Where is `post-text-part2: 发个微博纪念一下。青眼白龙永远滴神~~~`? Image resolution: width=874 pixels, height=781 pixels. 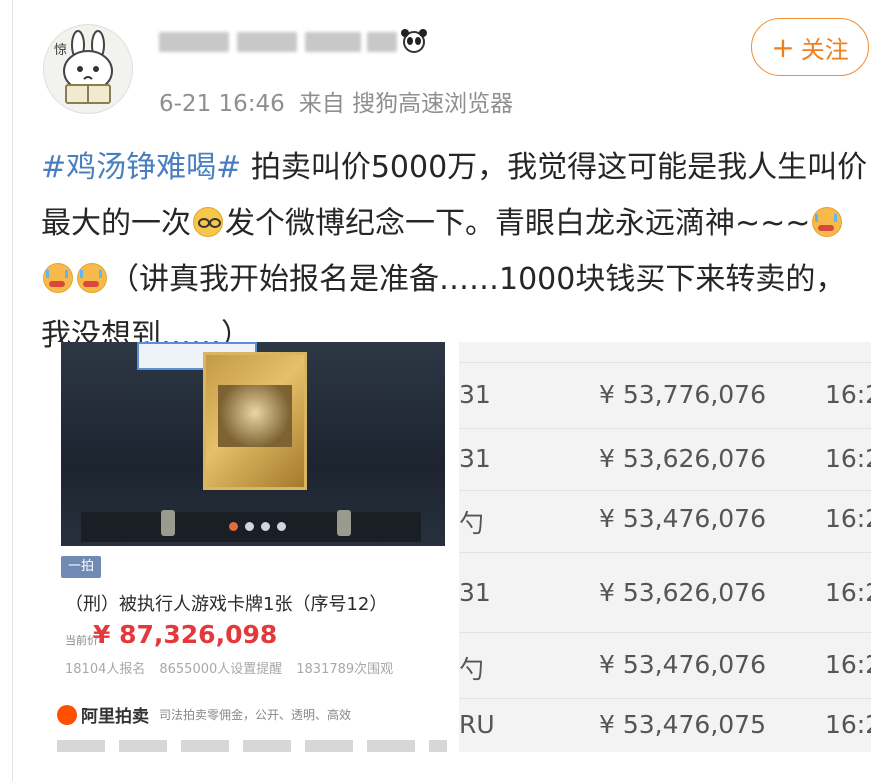 post-text-part2: 发个微博纪念一下。青眼白龙永远滴神~~~ is located at coordinates (518, 223).